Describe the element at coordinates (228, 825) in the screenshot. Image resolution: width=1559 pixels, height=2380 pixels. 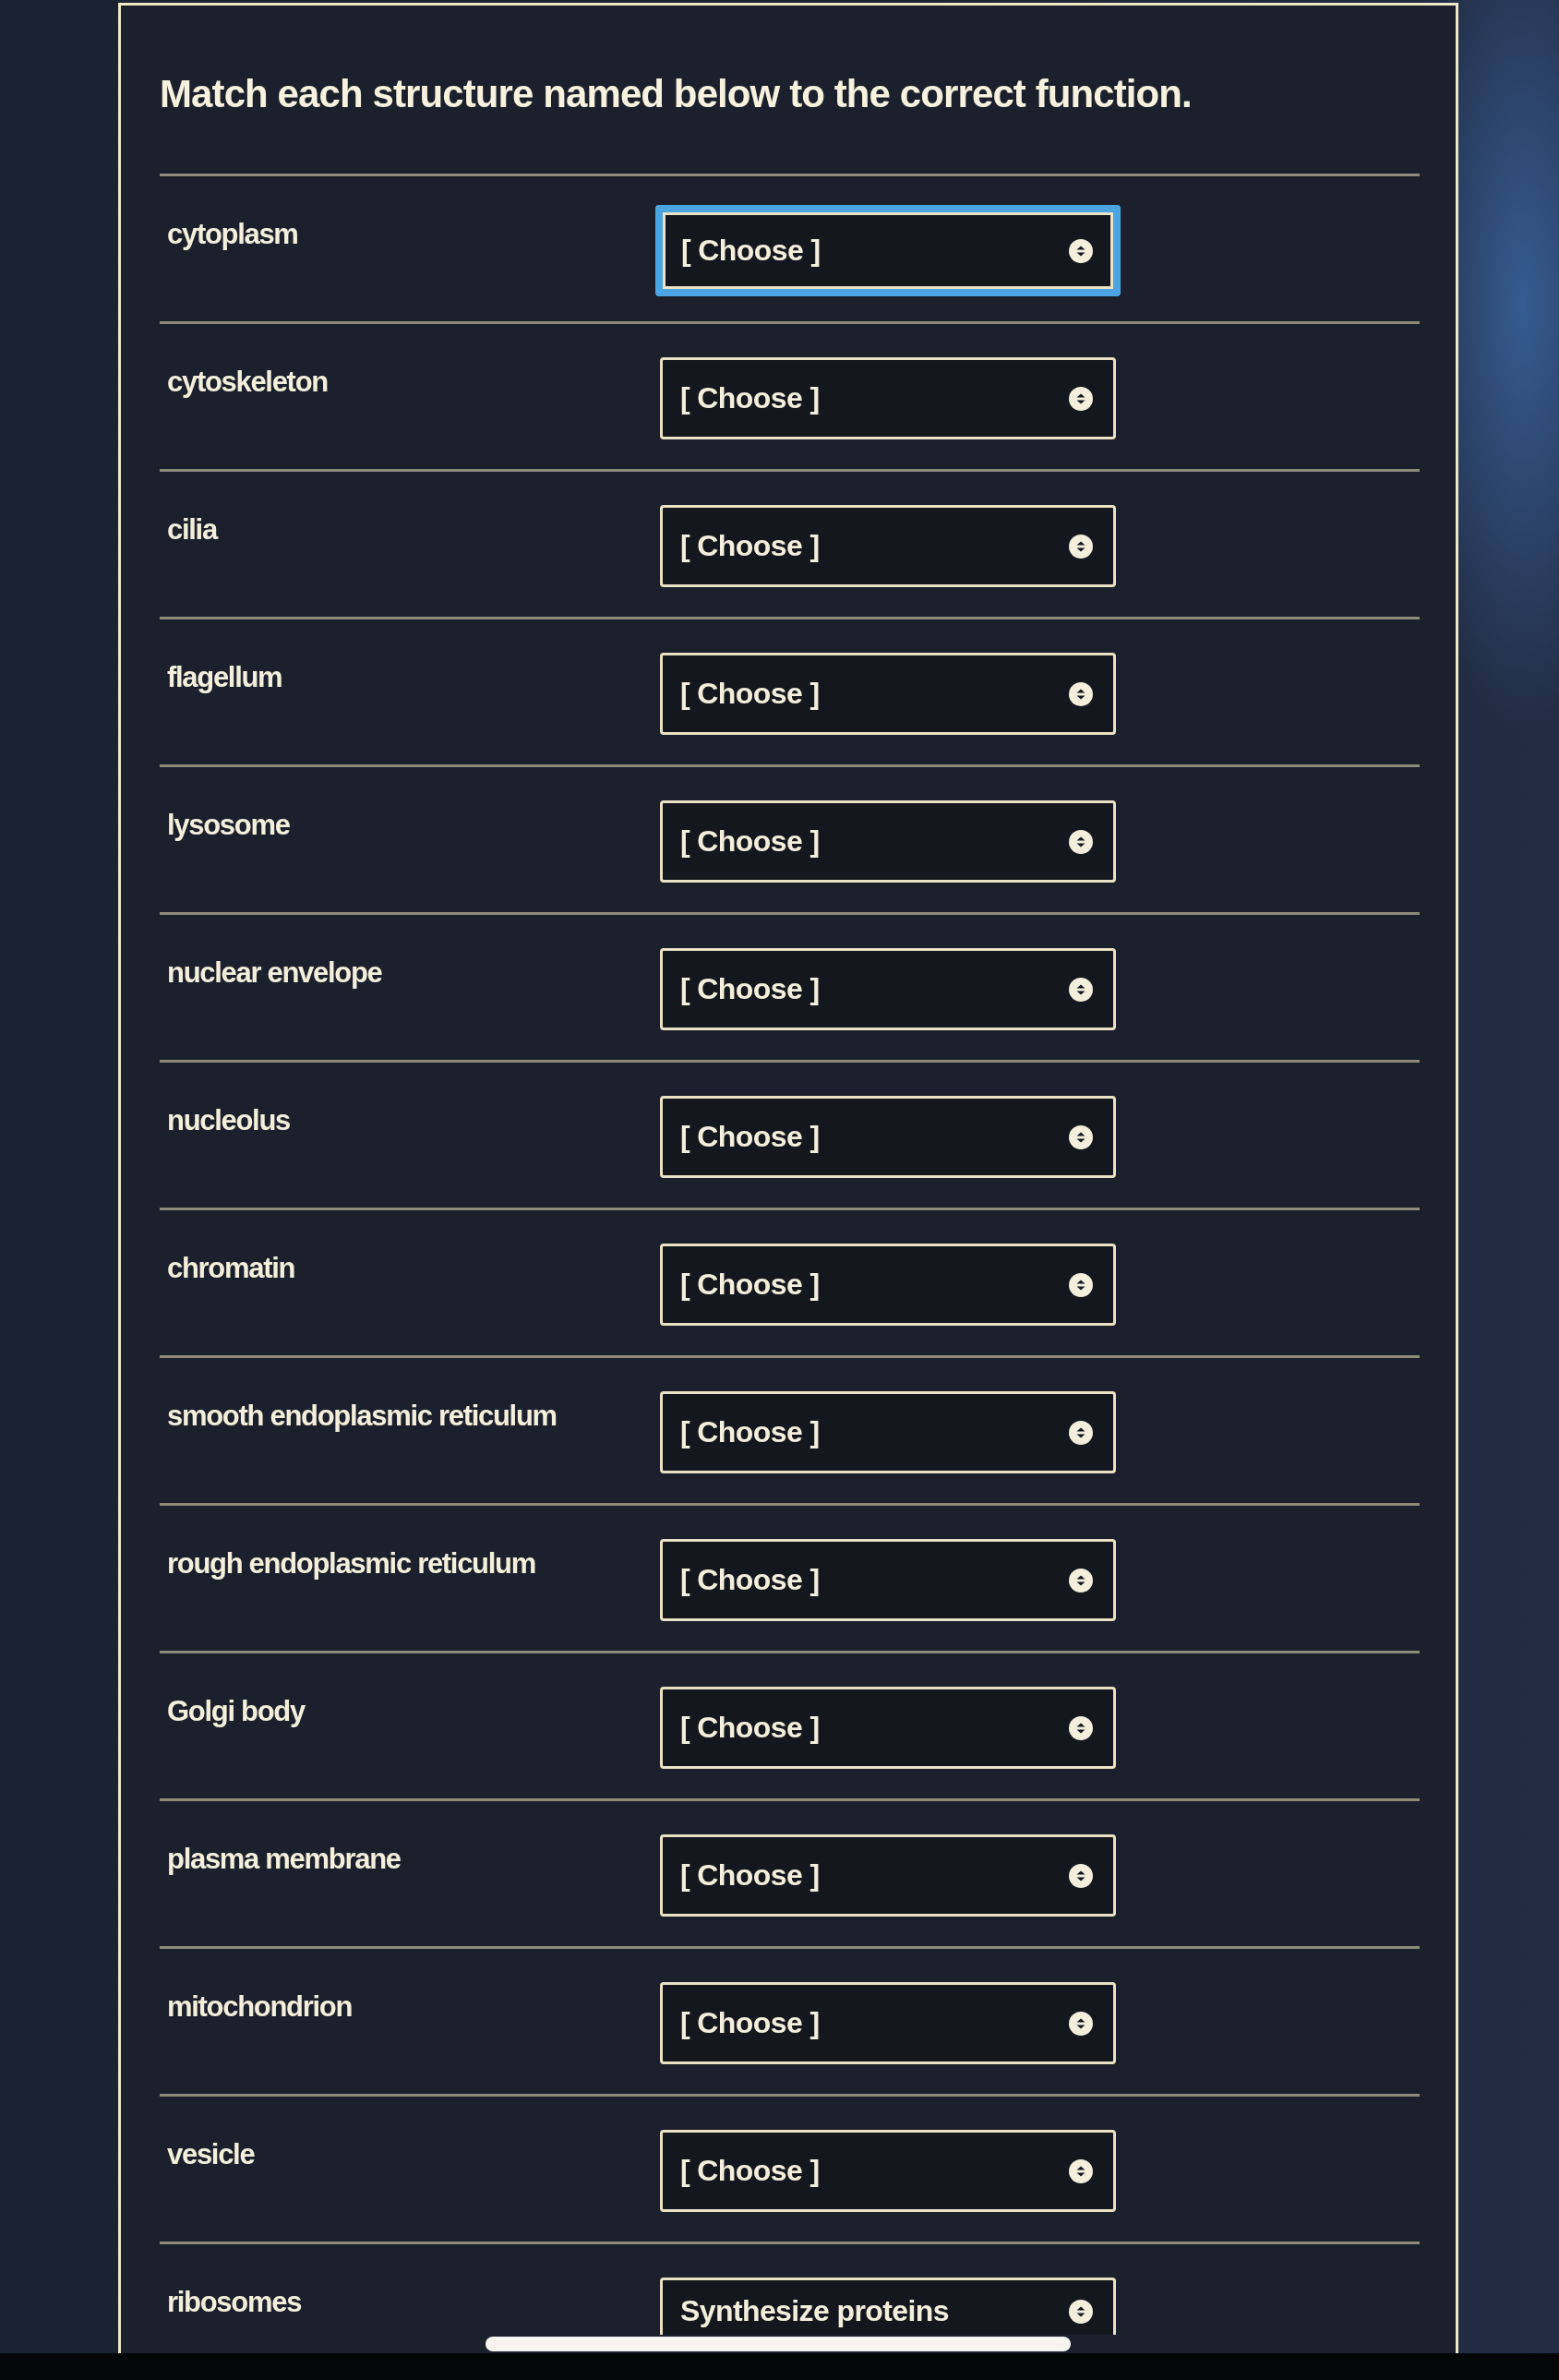
I see `structure-label: lysosome` at that location.